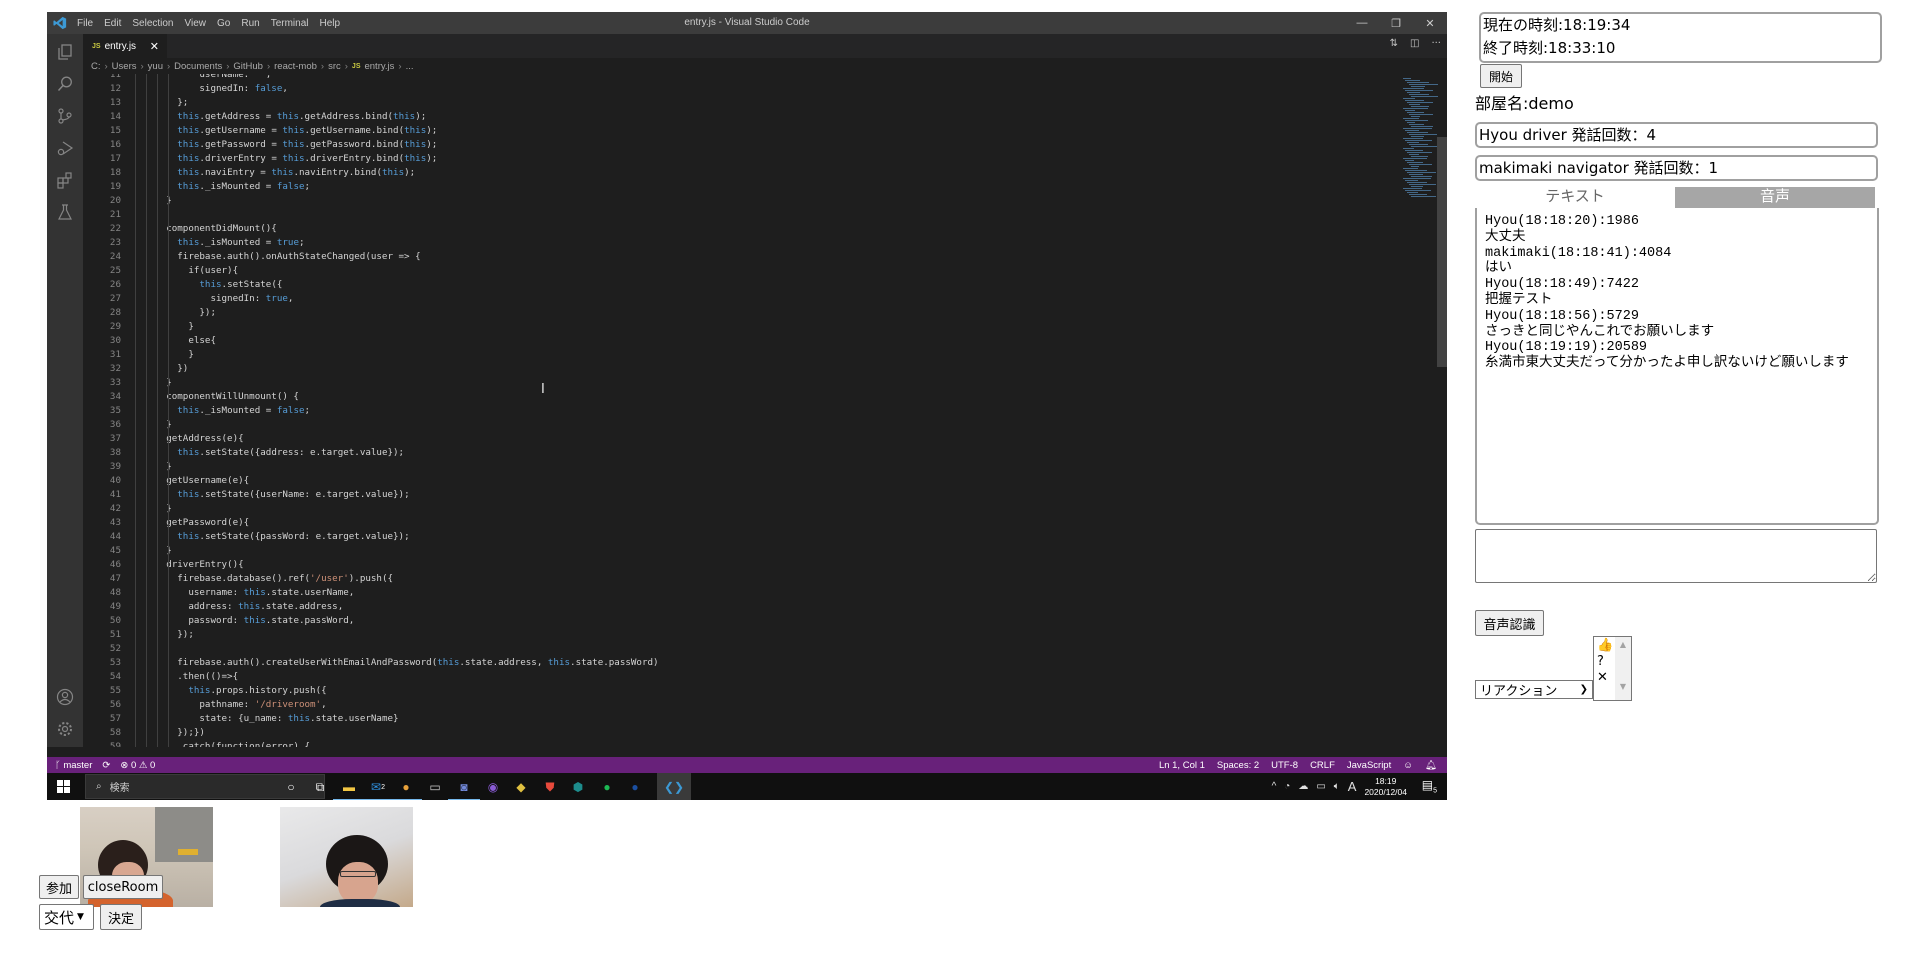  I want to click on code-line: 48 username: this.state.userName,, so click(218, 593).